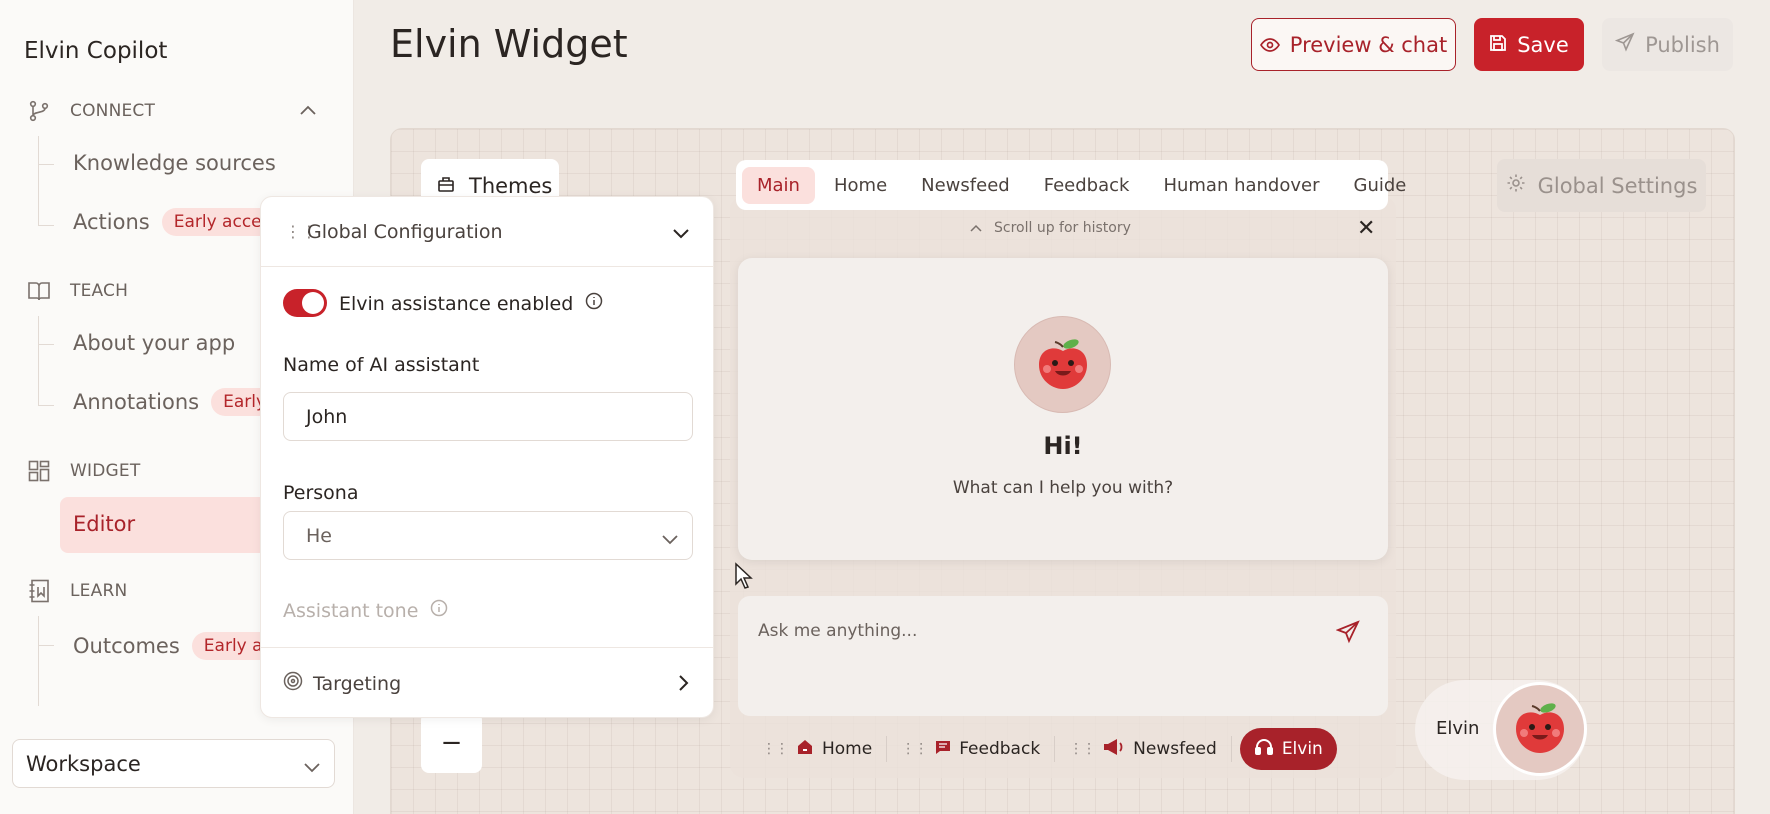 The width and height of the screenshot is (1770, 814). What do you see at coordinates (1498, 45) in the screenshot?
I see `save-icon` at bounding box center [1498, 45].